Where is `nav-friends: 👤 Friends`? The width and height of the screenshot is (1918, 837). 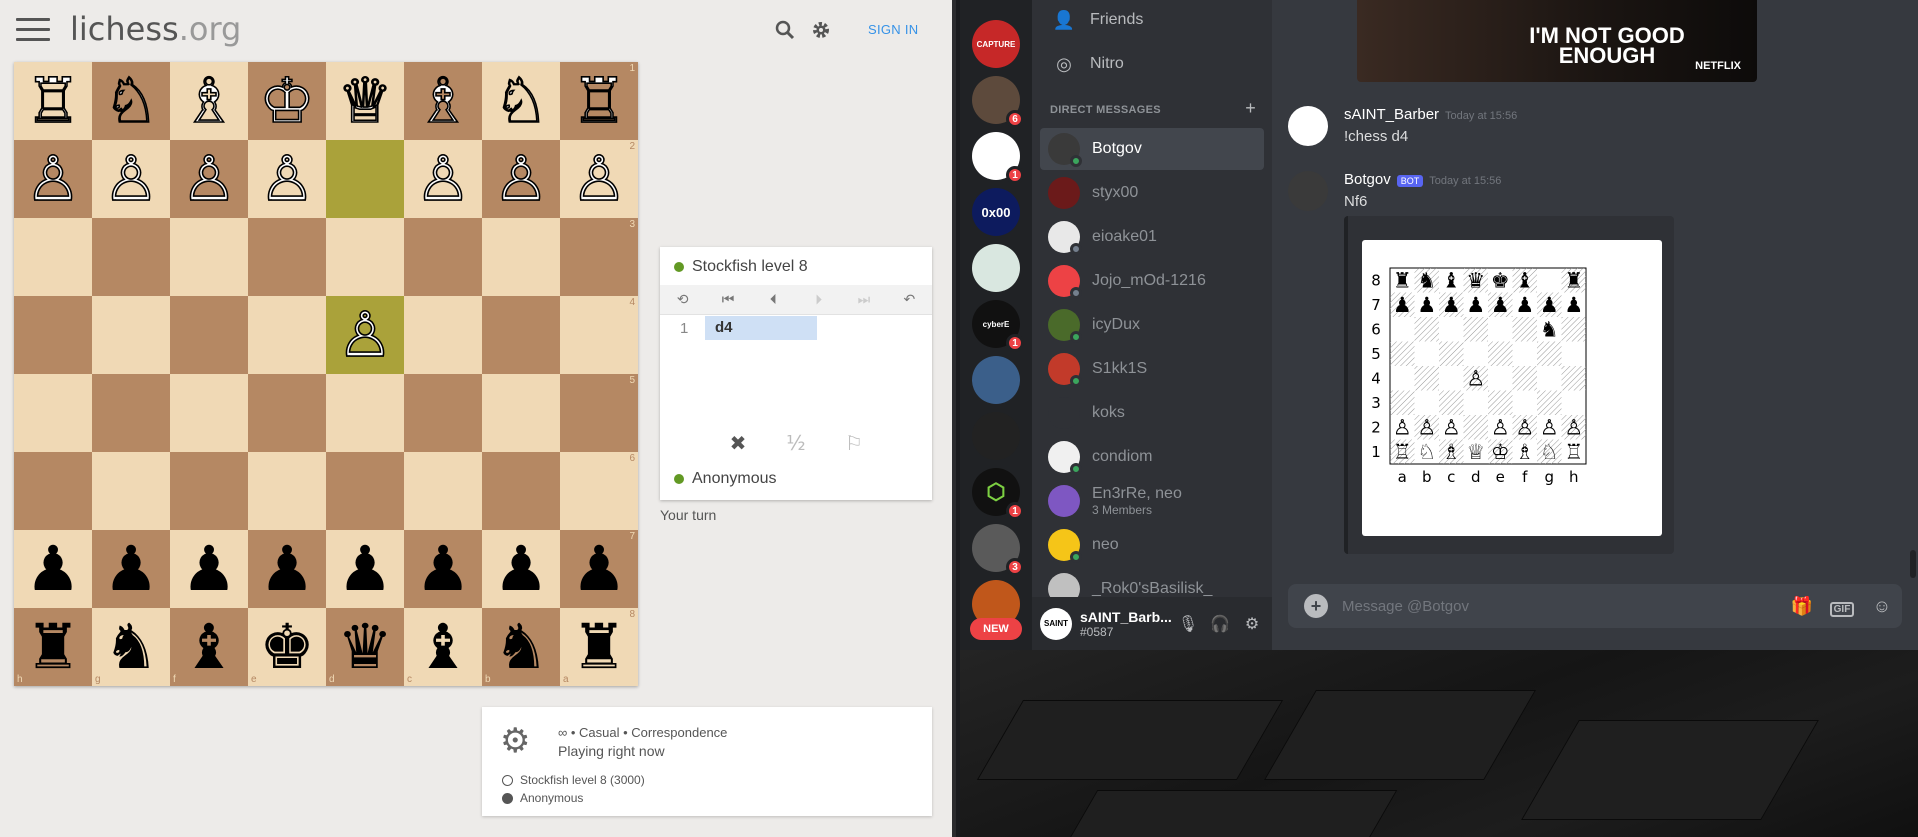
nav-friends: 👤 Friends is located at coordinates (1152, 20).